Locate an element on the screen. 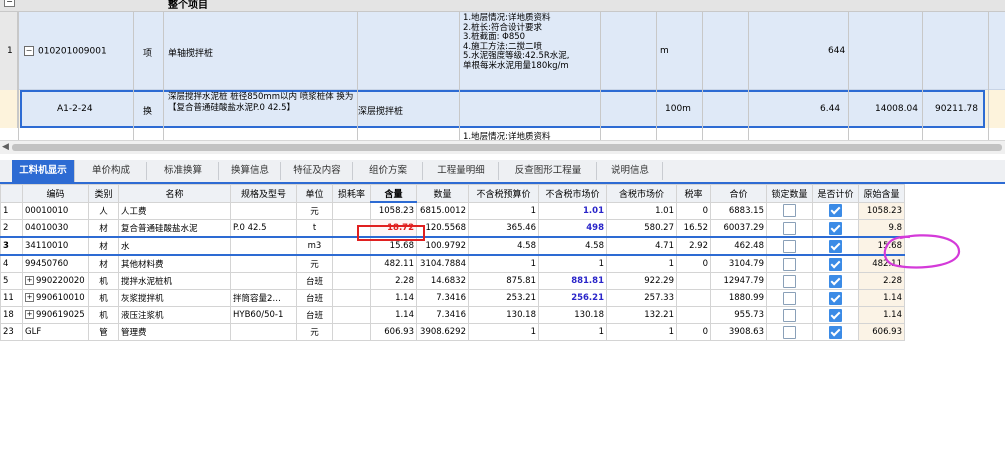  cell-name: 管理费 is located at coordinates (174, 332).